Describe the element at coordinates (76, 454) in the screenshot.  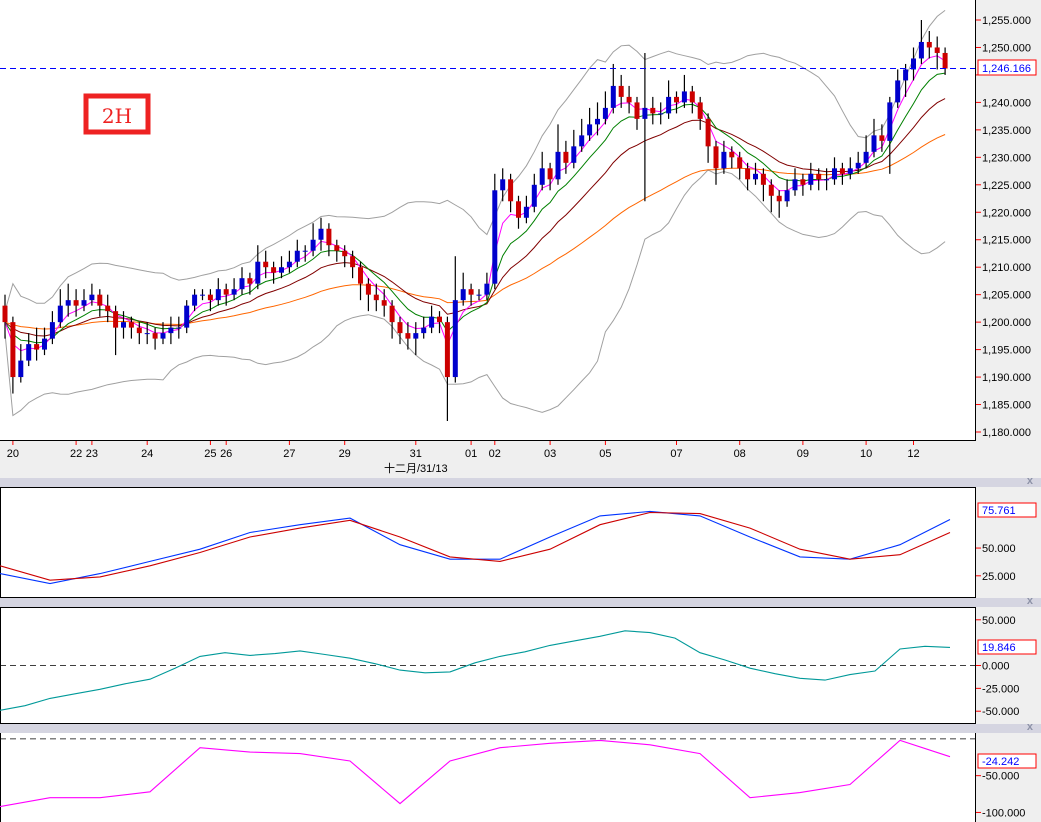
I see `time-tick-label: 22` at that location.